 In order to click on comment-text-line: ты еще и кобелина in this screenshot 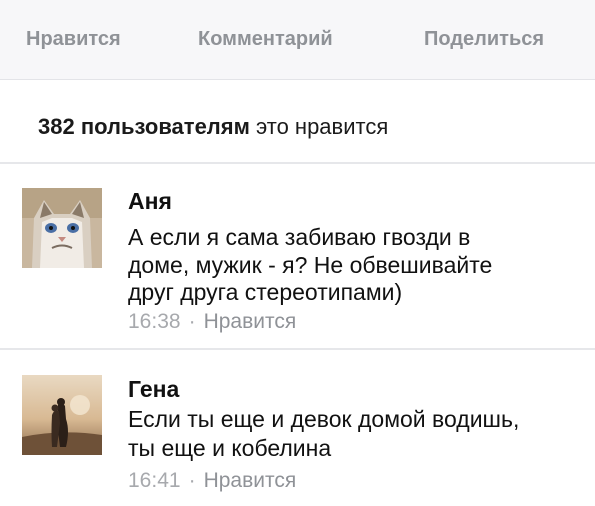, I will do `click(230, 448)`.